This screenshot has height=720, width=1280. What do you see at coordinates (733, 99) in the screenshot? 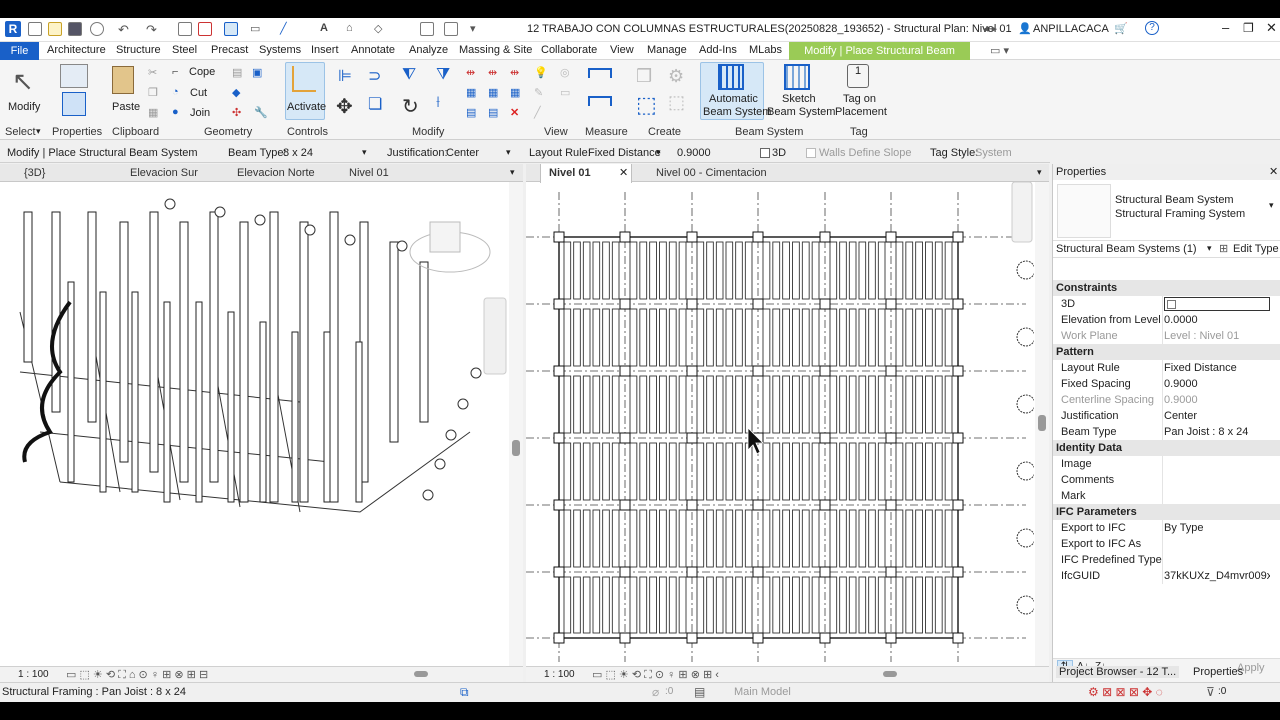
I see `automatic-beam-system-label-1: Automatic` at bounding box center [733, 99].